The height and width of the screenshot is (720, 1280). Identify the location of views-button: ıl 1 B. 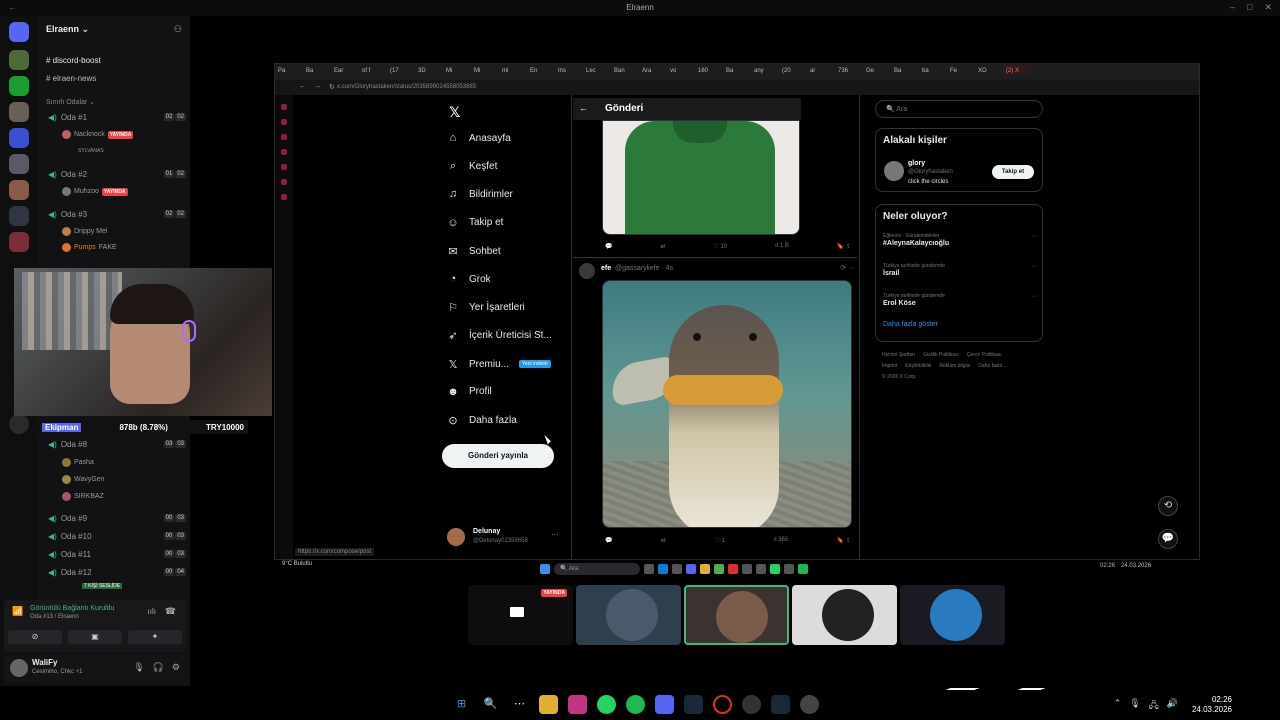
(782, 248).